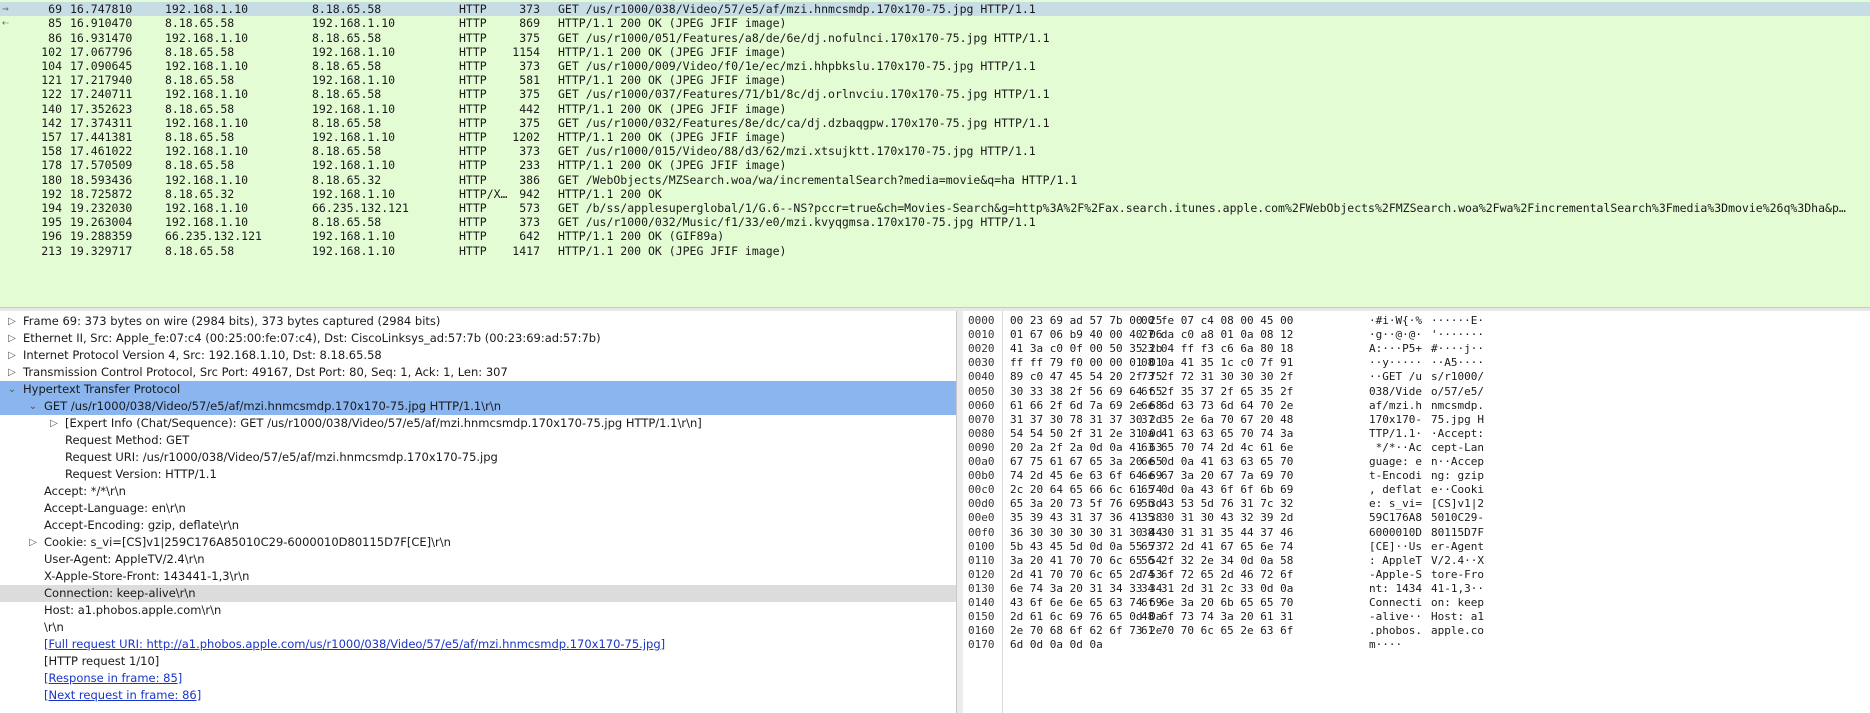 This screenshot has height=713, width=1870. Describe the element at coordinates (529, 23) in the screenshot. I see `packet-len: 869` at that location.